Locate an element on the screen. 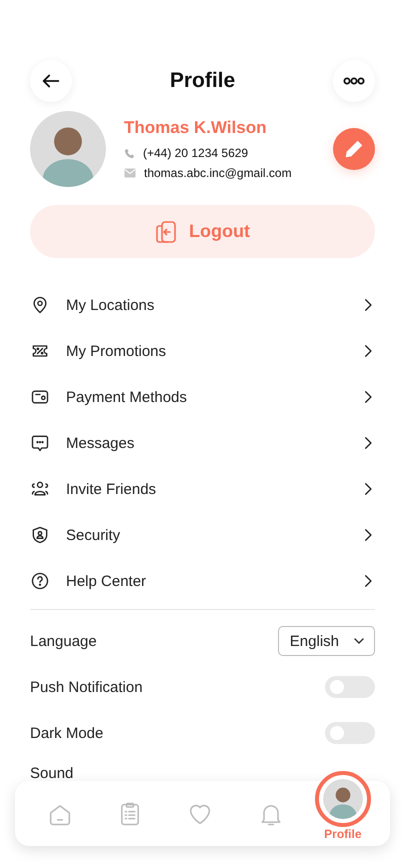 Image resolution: width=405 pixels, height=864 pixels. mail-icon is located at coordinates (130, 173).